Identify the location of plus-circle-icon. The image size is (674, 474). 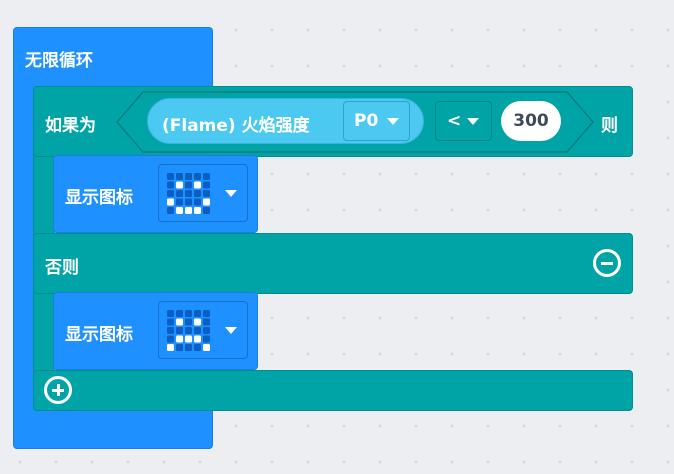
(58, 390).